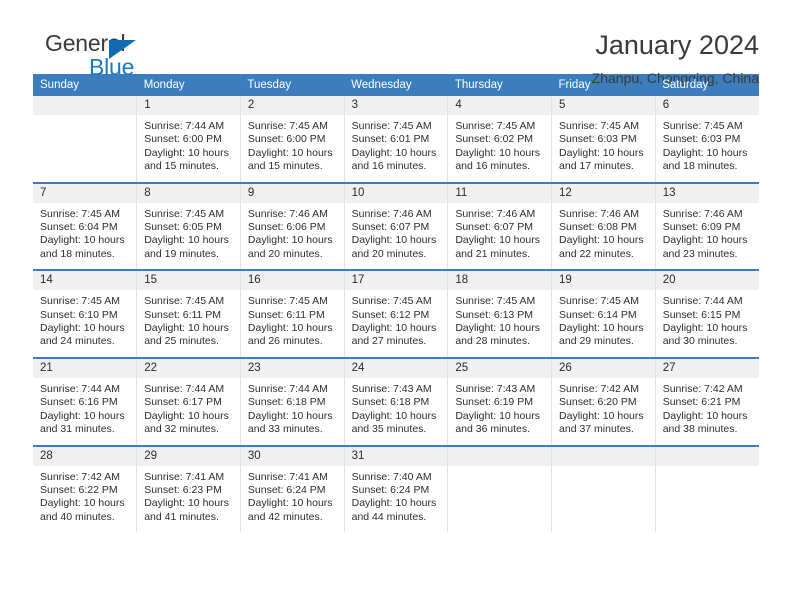 Image resolution: width=792 pixels, height=612 pixels. I want to click on daylight-text-cont: and 23 minutes., so click(700, 253).